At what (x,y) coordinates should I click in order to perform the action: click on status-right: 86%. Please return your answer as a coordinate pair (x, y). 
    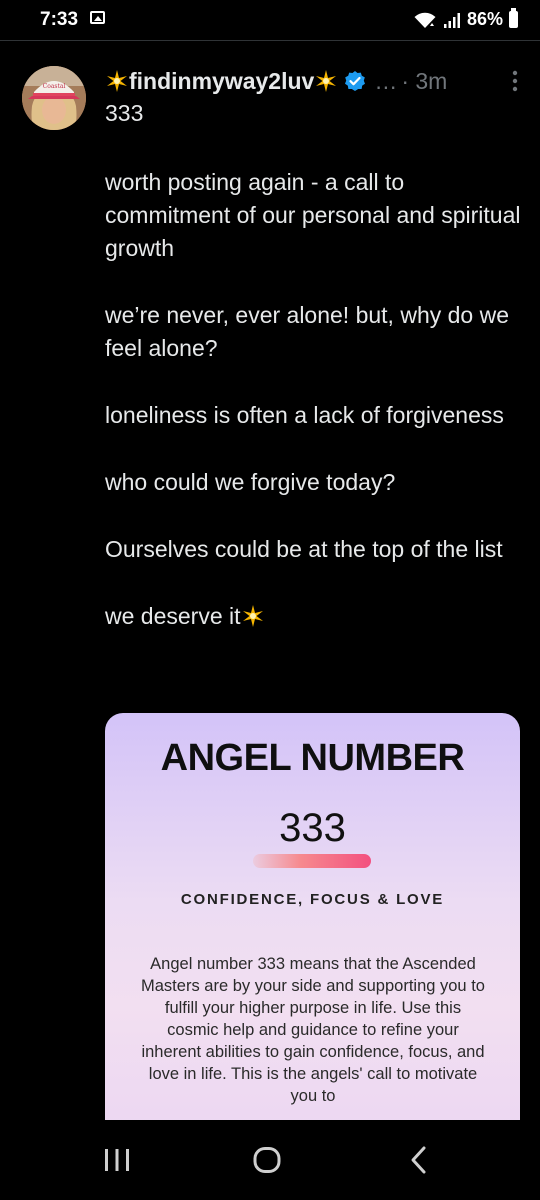
    Looking at the image, I should click on (465, 19).